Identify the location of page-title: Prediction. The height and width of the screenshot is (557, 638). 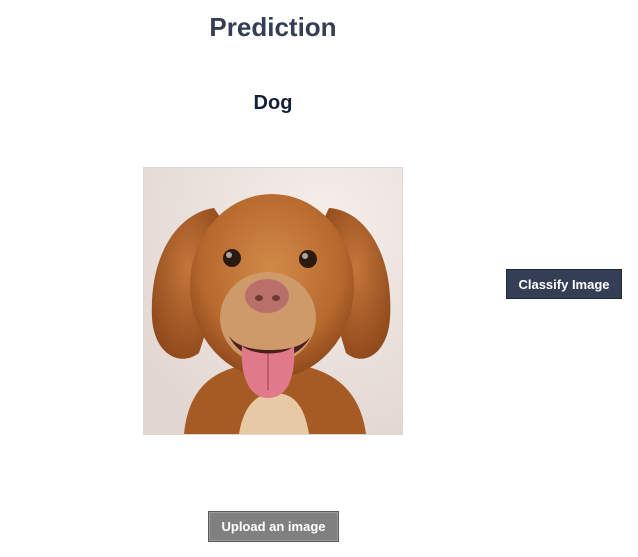
(273, 27).